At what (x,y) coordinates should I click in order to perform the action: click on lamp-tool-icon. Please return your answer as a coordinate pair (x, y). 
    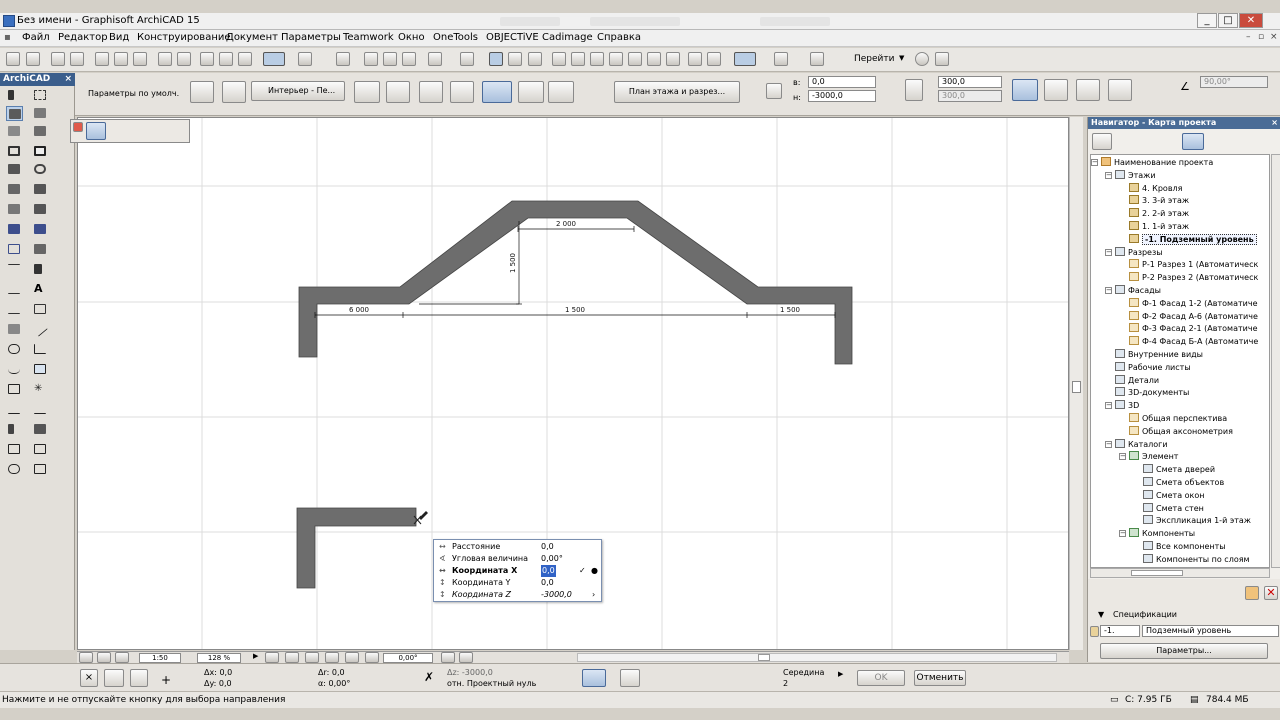
    Looking at the image, I should click on (40, 169).